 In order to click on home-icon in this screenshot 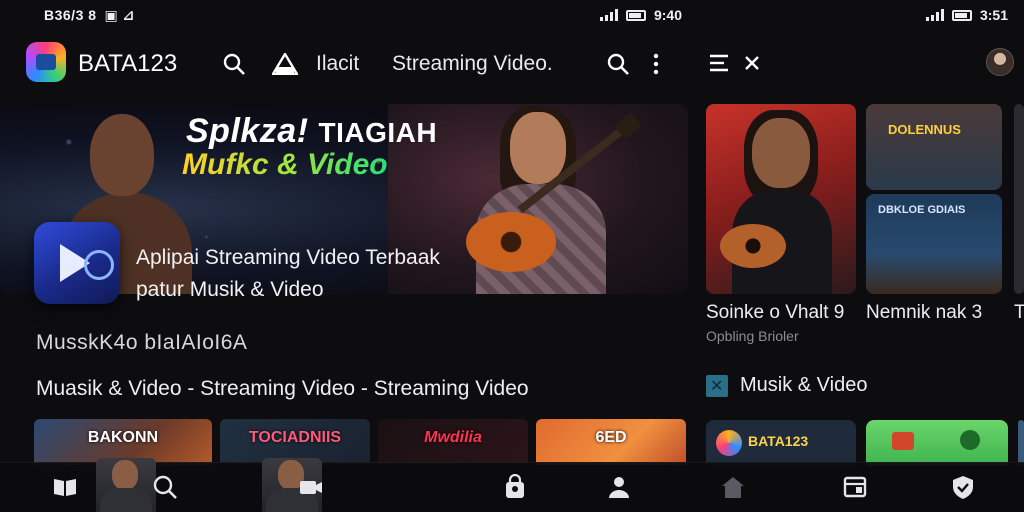, I will do `click(733, 487)`.